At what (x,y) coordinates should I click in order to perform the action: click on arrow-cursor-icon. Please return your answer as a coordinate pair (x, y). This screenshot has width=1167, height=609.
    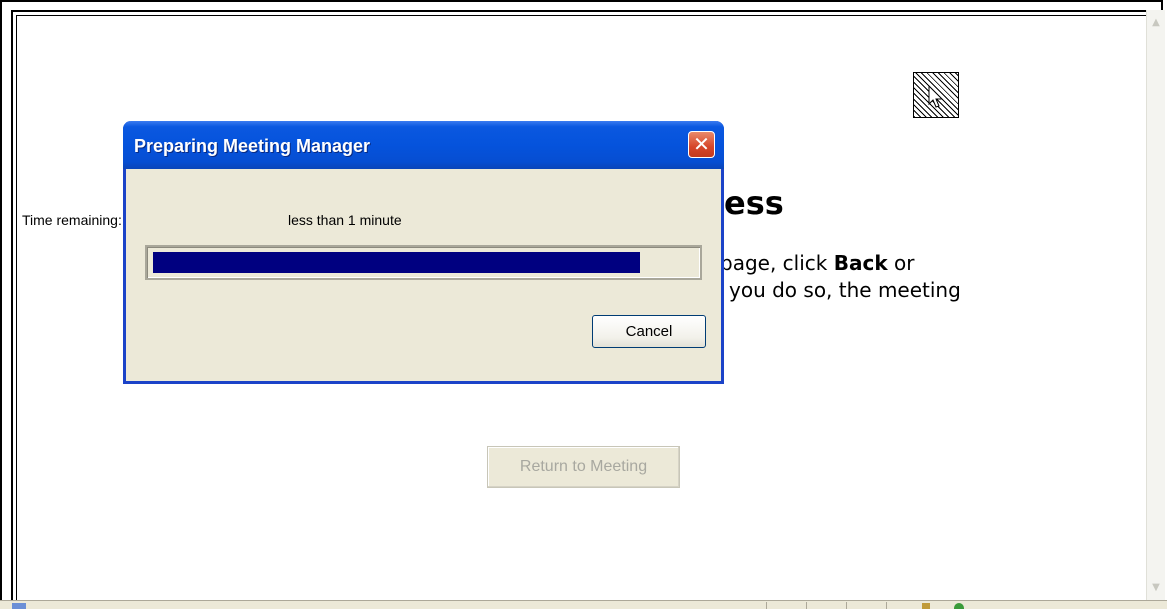
    Looking at the image, I should click on (936, 96).